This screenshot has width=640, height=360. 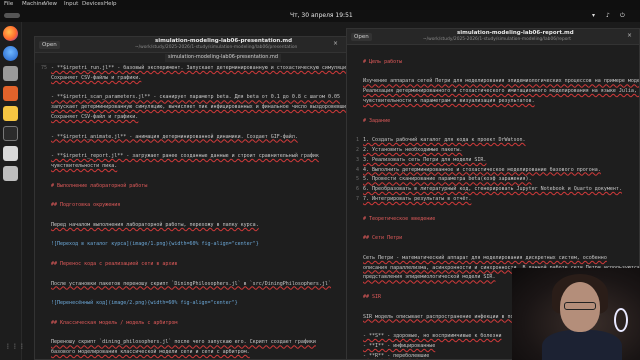 What do you see at coordinates (194, 186) in the screenshot?
I see `editor-line: # Выполнение лабораторной работы` at bounding box center [194, 186].